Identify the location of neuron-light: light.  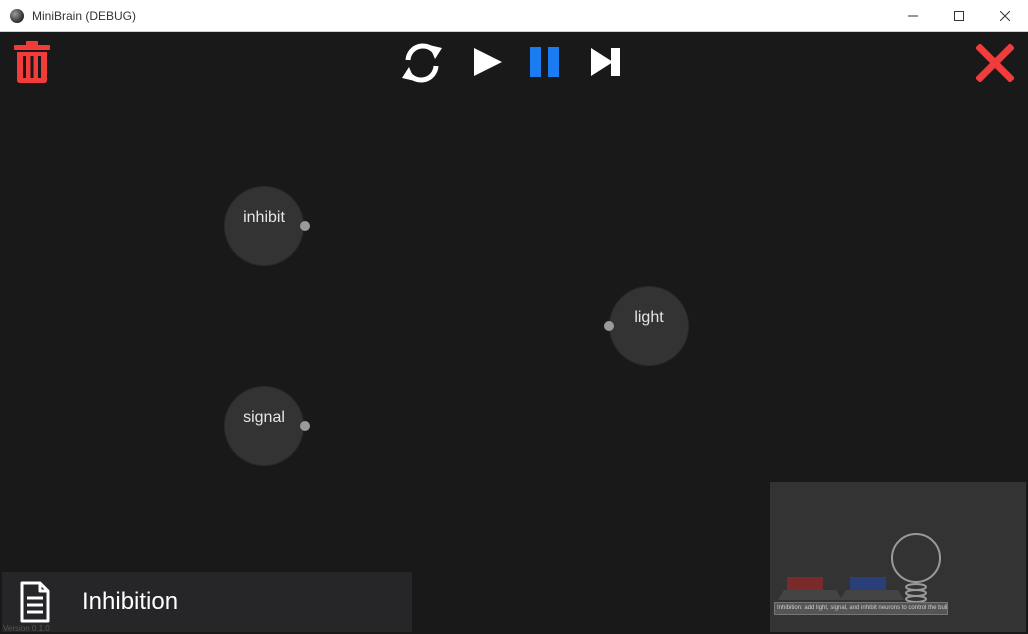
(649, 326).